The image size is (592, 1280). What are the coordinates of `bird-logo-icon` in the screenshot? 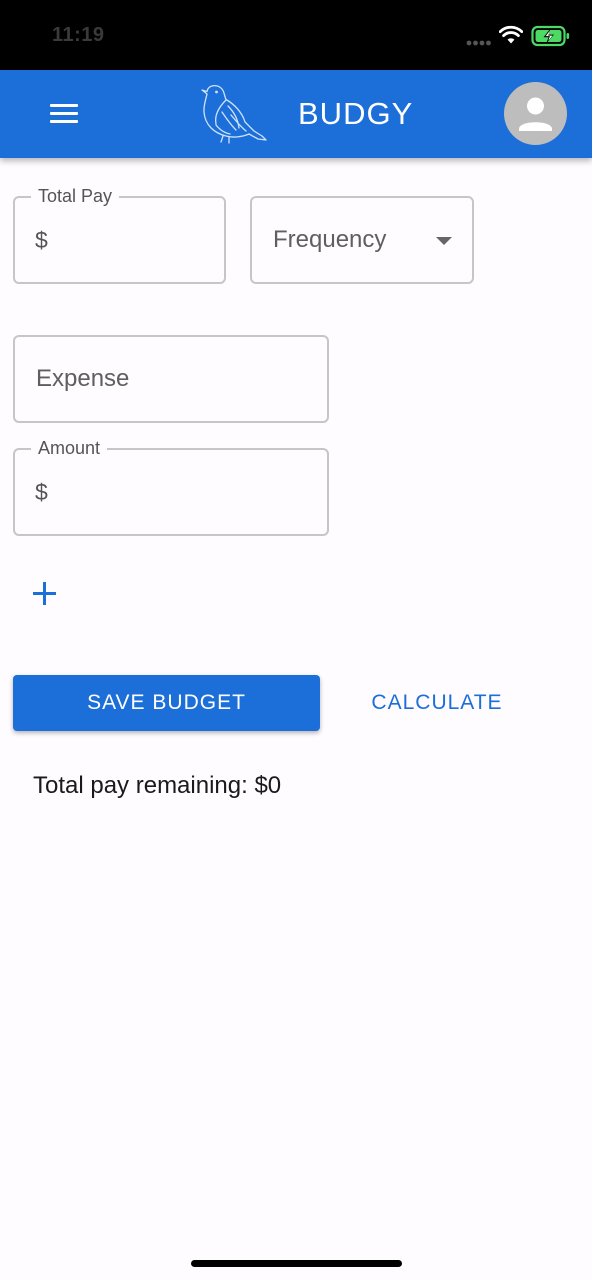 It's located at (234, 114).